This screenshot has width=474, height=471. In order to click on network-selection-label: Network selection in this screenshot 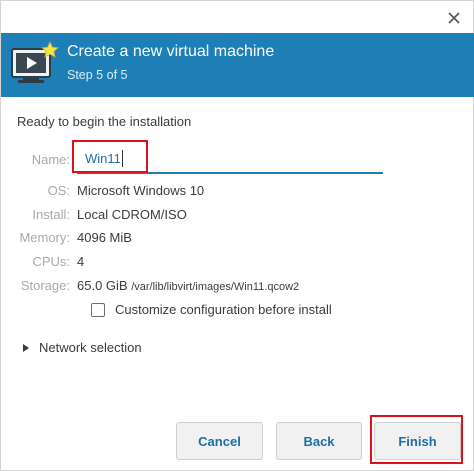, I will do `click(90, 347)`.